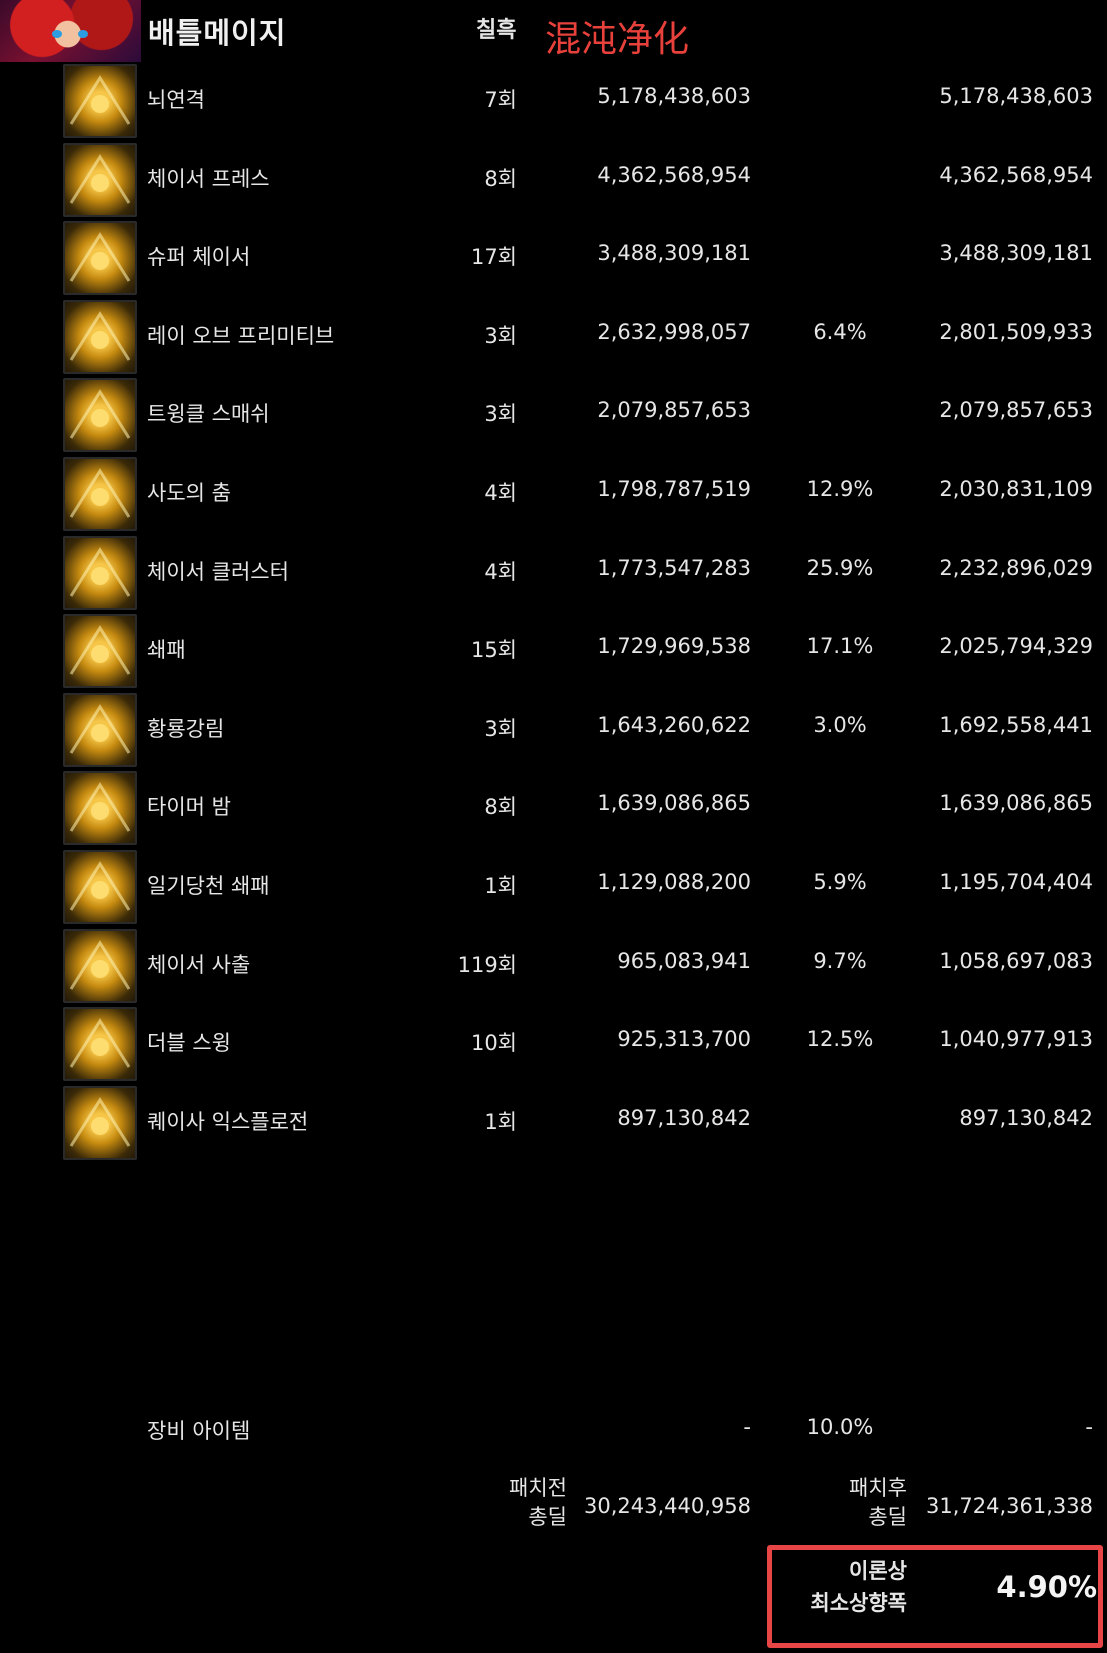 The width and height of the screenshot is (1107, 1653). Describe the element at coordinates (547, 1517) in the screenshot. I see `before-total-label-line2: 총딜` at that location.